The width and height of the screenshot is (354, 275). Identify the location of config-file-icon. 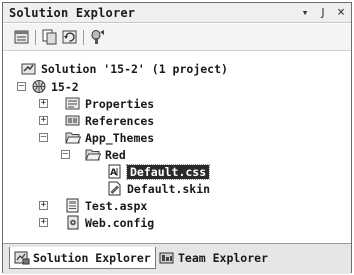
(73, 222).